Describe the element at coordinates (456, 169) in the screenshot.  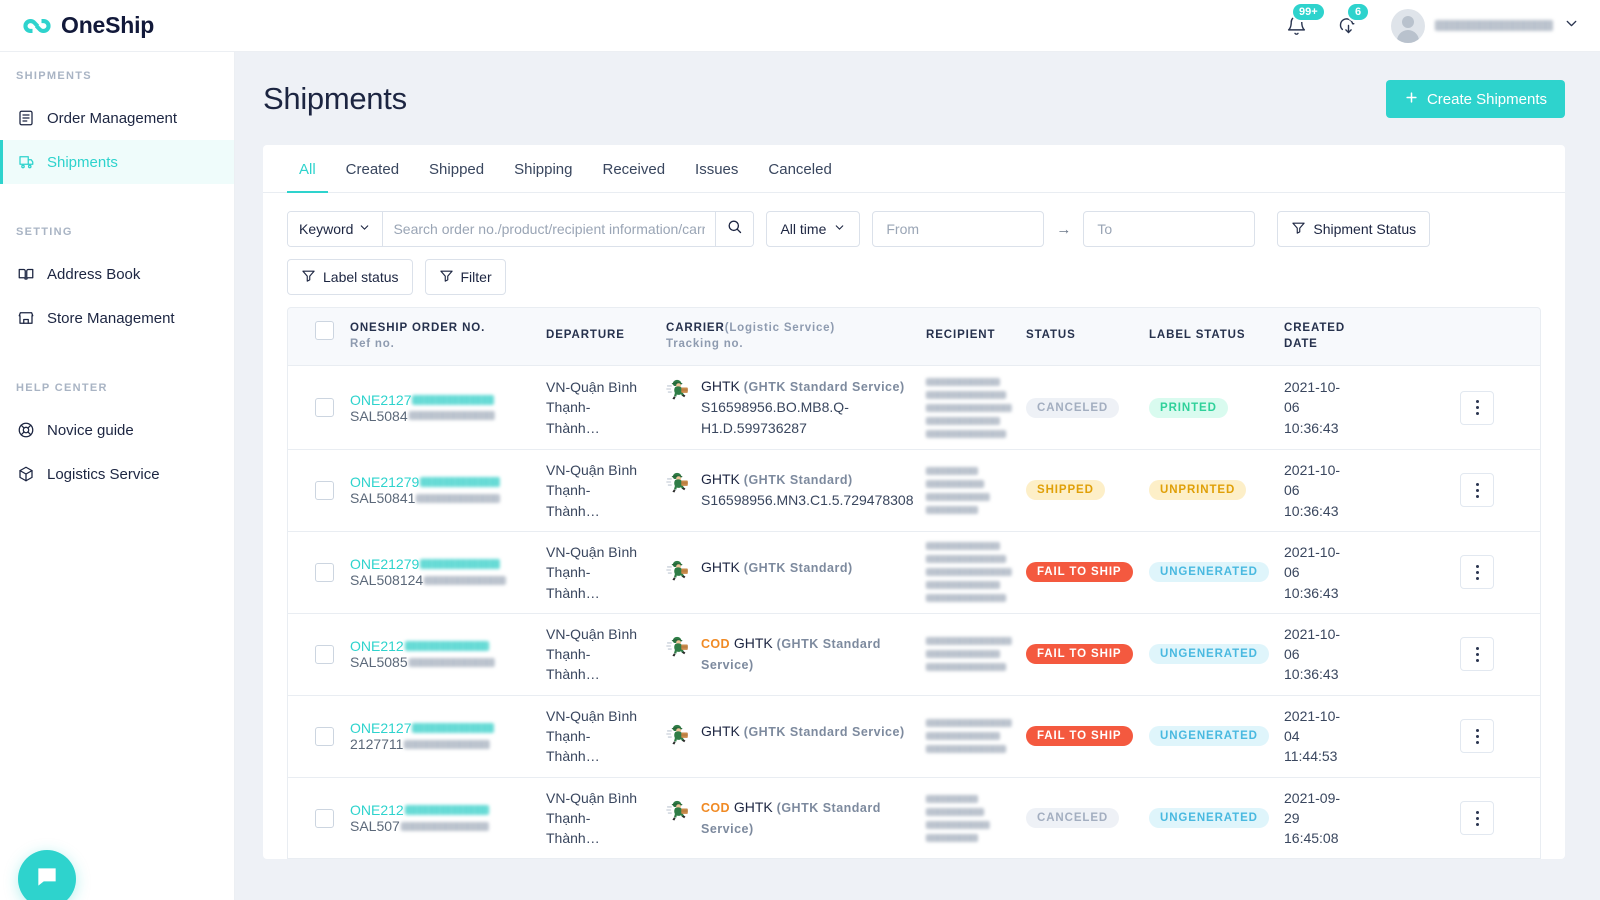
I see `tab-shipped: Shipped` at that location.